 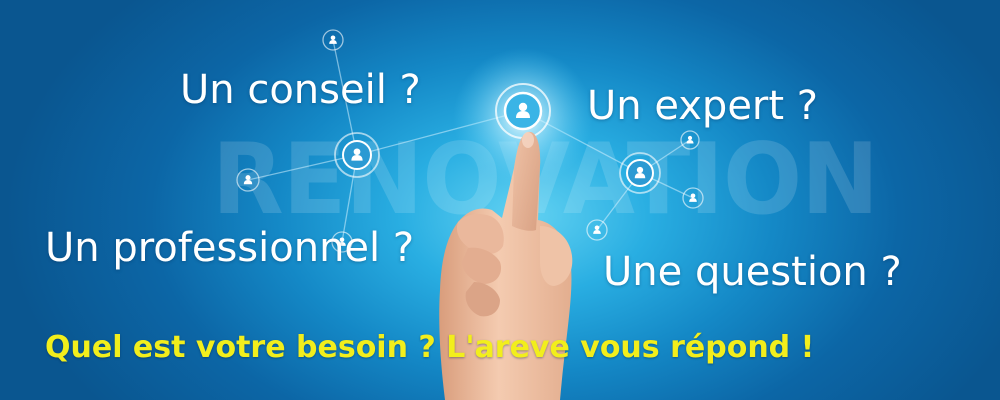 I want to click on question-expert: Un expert ?, so click(x=702, y=106).